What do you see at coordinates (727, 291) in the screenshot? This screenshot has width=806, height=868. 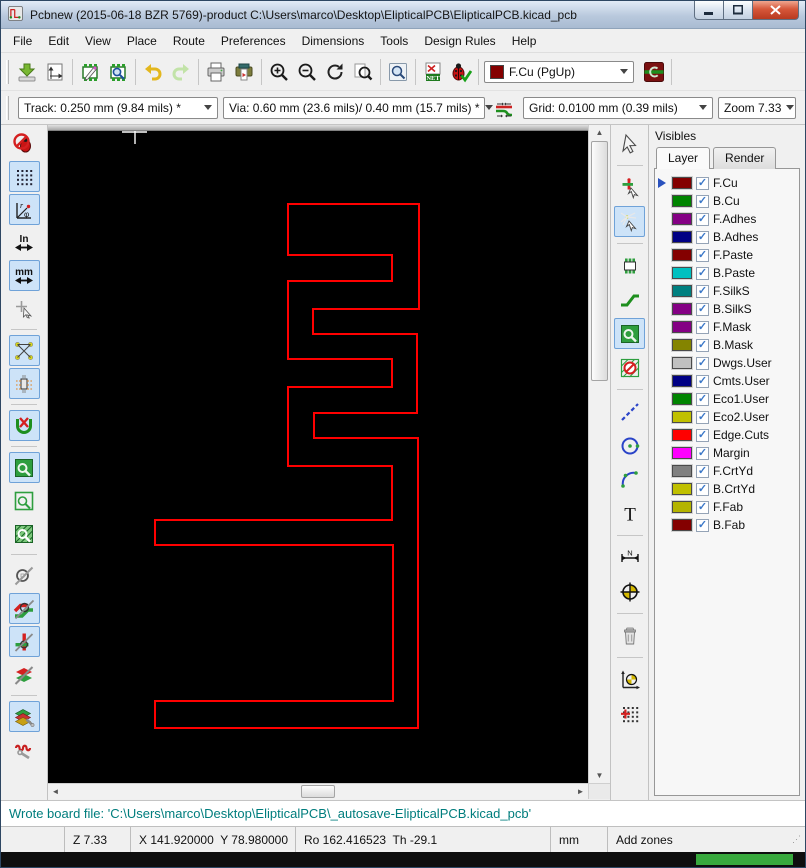 I see `layer-row-f-silks: ✓ F.SilkS` at bounding box center [727, 291].